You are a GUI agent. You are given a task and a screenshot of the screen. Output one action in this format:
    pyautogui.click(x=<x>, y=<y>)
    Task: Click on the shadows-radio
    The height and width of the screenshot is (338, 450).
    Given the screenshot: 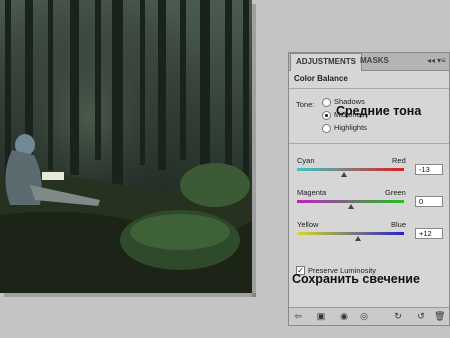 What is the action you would take?
    pyautogui.click(x=326, y=102)
    